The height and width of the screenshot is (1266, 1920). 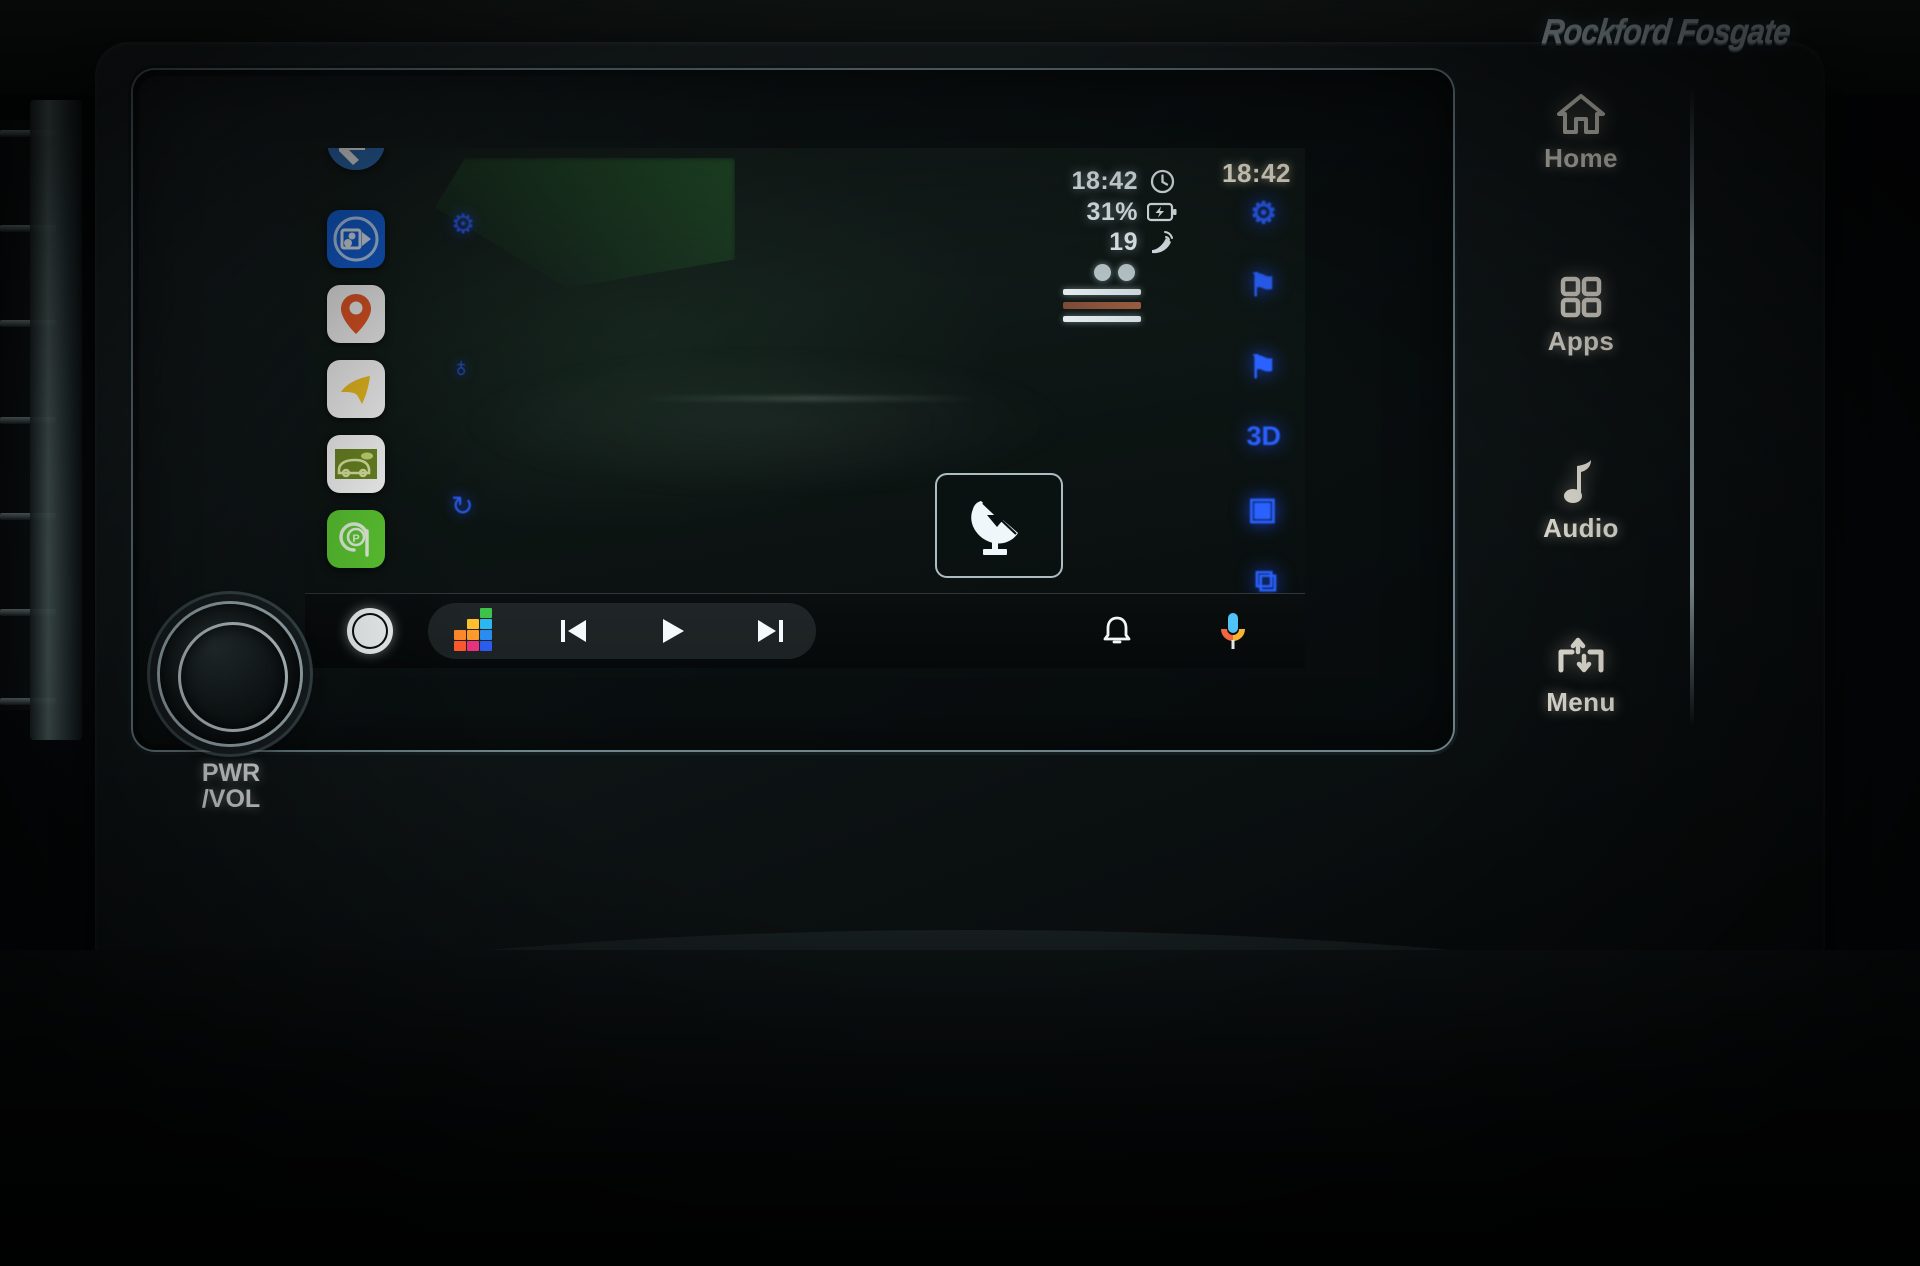 I want to click on bell-icon, so click(x=1117, y=630).